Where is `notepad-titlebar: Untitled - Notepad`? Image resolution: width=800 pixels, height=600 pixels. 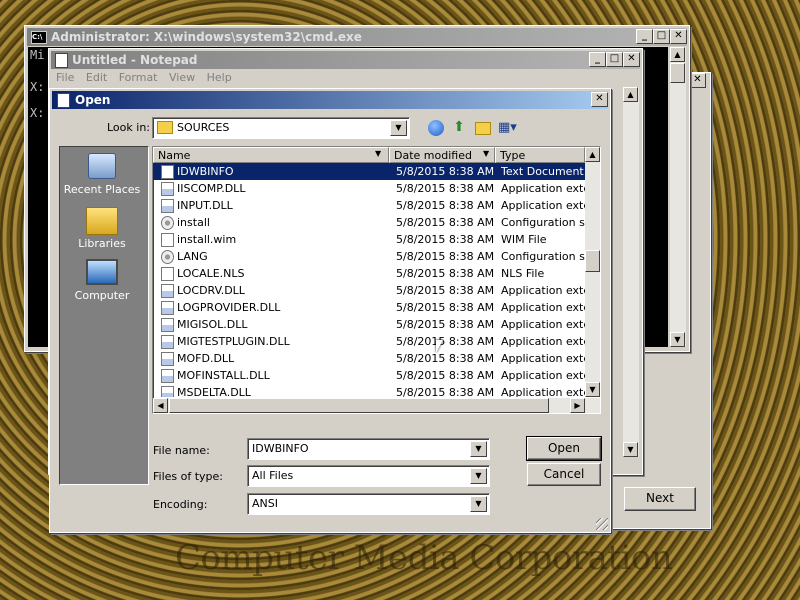
notepad-titlebar: Untitled - Notepad is located at coordinates (345, 60).